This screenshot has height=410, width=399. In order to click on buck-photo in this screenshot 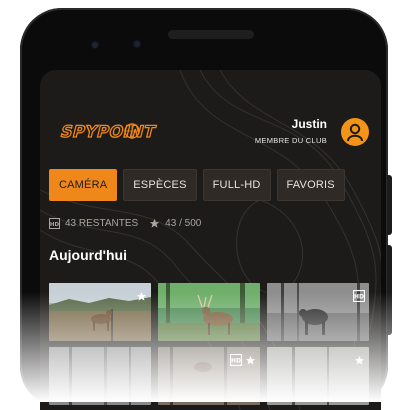, I will do `click(209, 312)`.